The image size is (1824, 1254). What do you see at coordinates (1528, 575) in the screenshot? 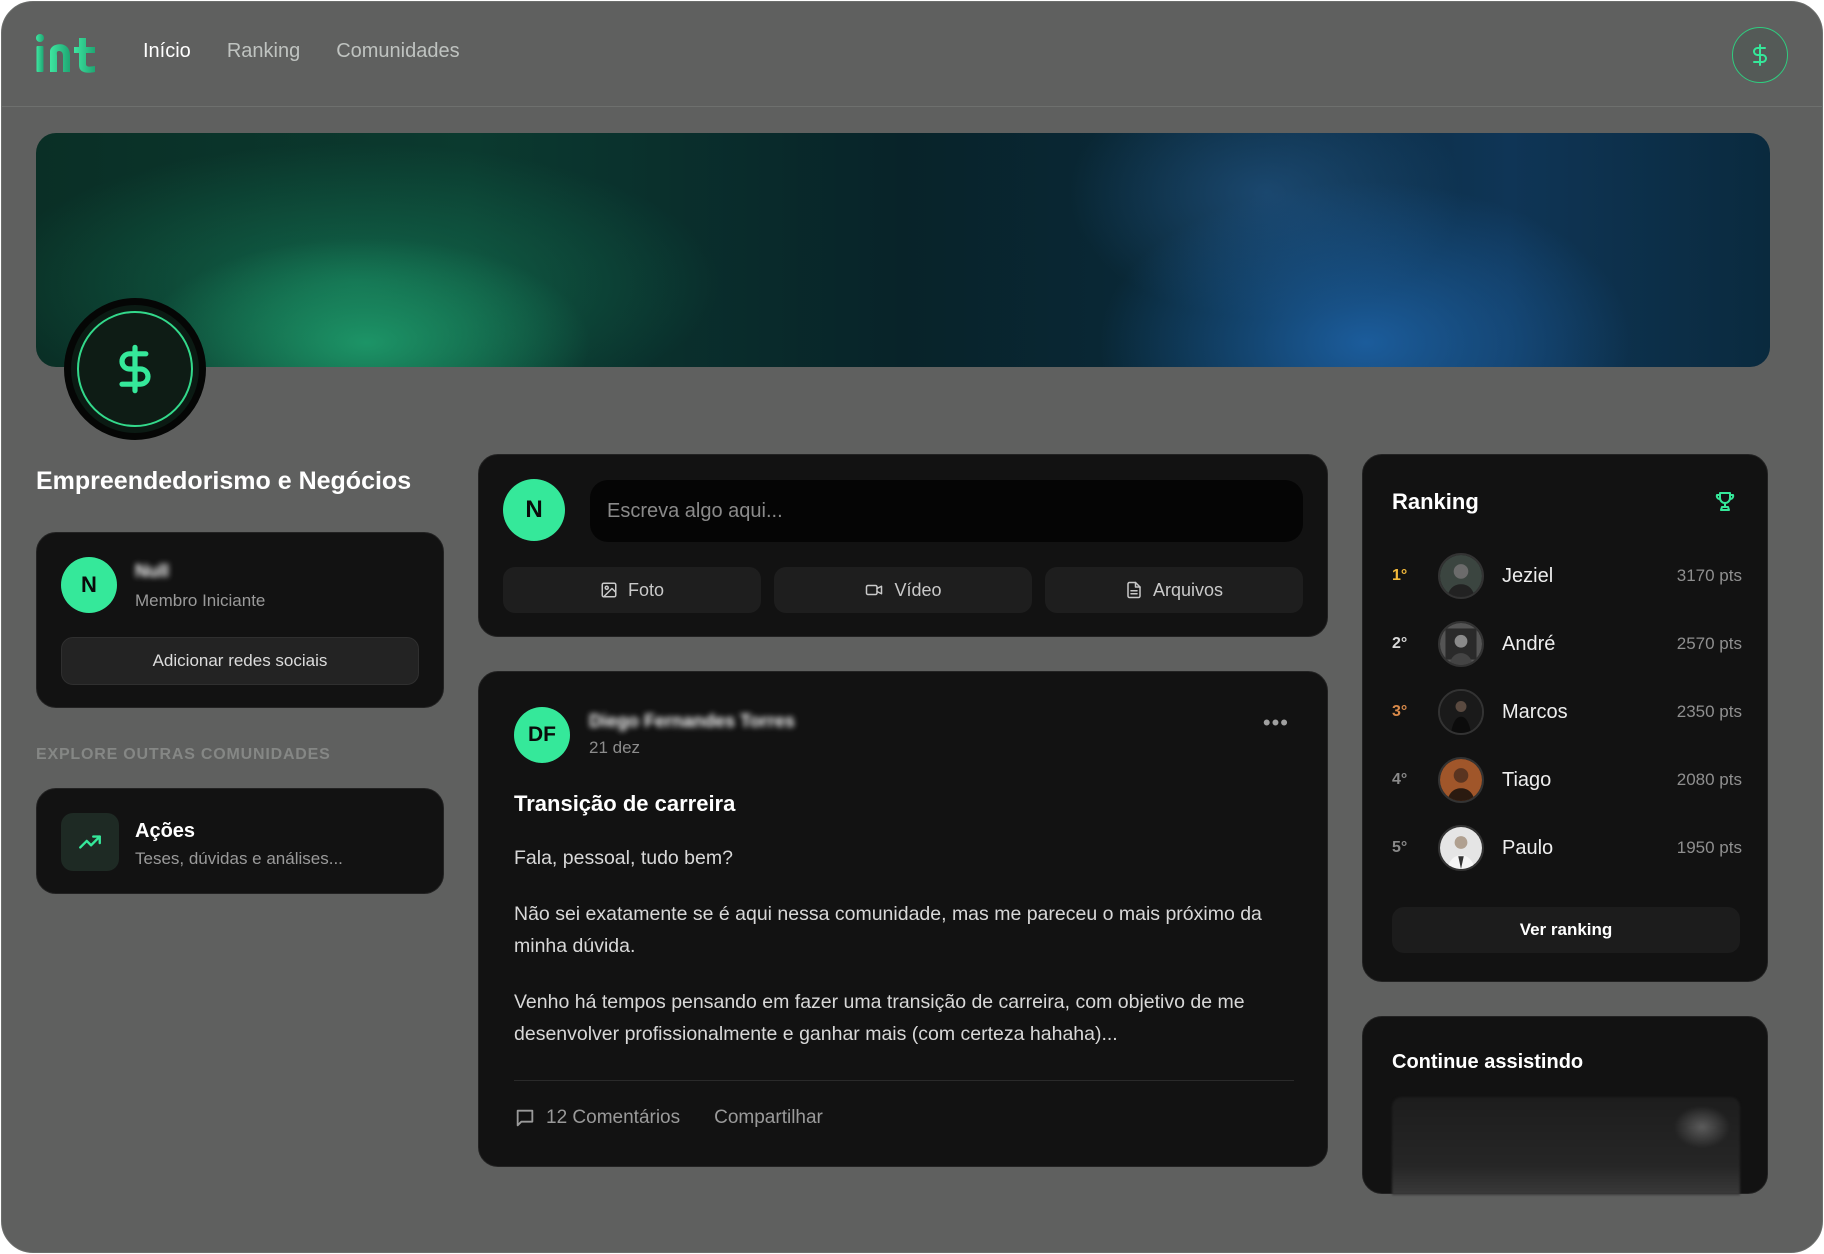
I see `ranking-name: Jeziel` at bounding box center [1528, 575].